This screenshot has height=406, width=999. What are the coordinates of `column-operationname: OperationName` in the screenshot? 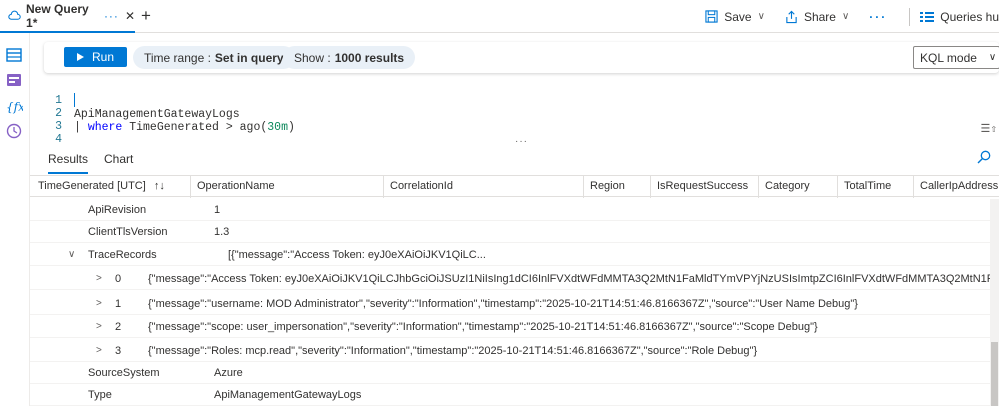 It's located at (286, 187).